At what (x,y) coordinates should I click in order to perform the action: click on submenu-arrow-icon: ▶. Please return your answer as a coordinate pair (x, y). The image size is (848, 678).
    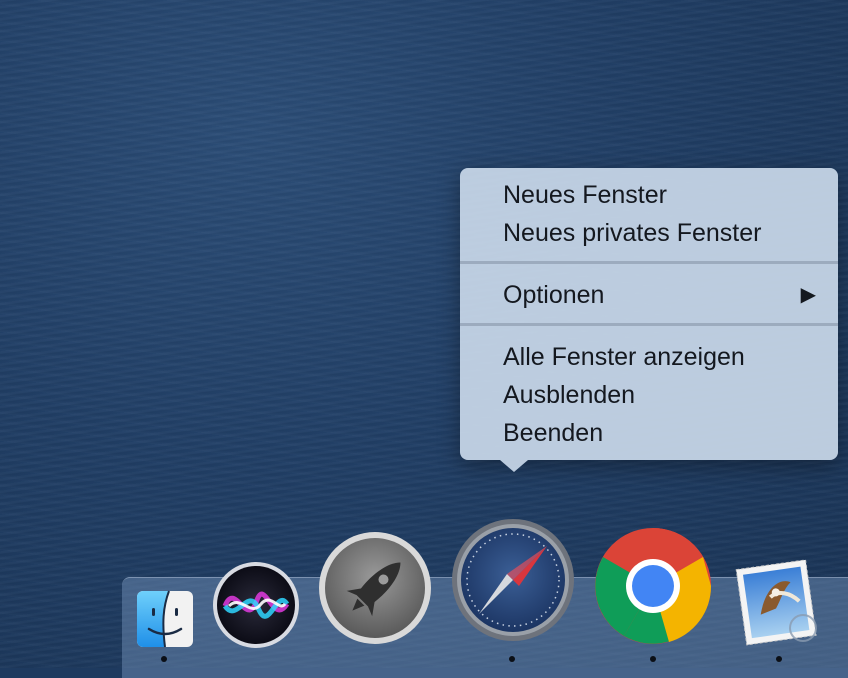
    Looking at the image, I should click on (808, 295).